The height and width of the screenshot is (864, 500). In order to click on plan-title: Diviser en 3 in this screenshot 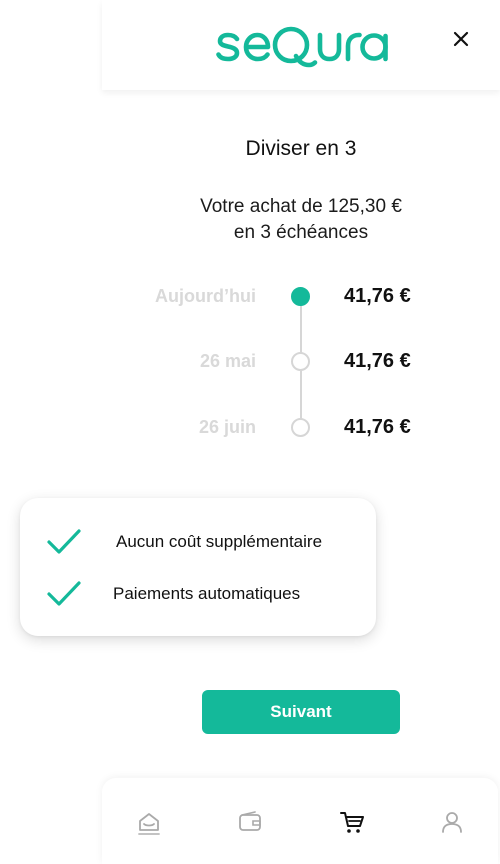, I will do `click(301, 148)`.